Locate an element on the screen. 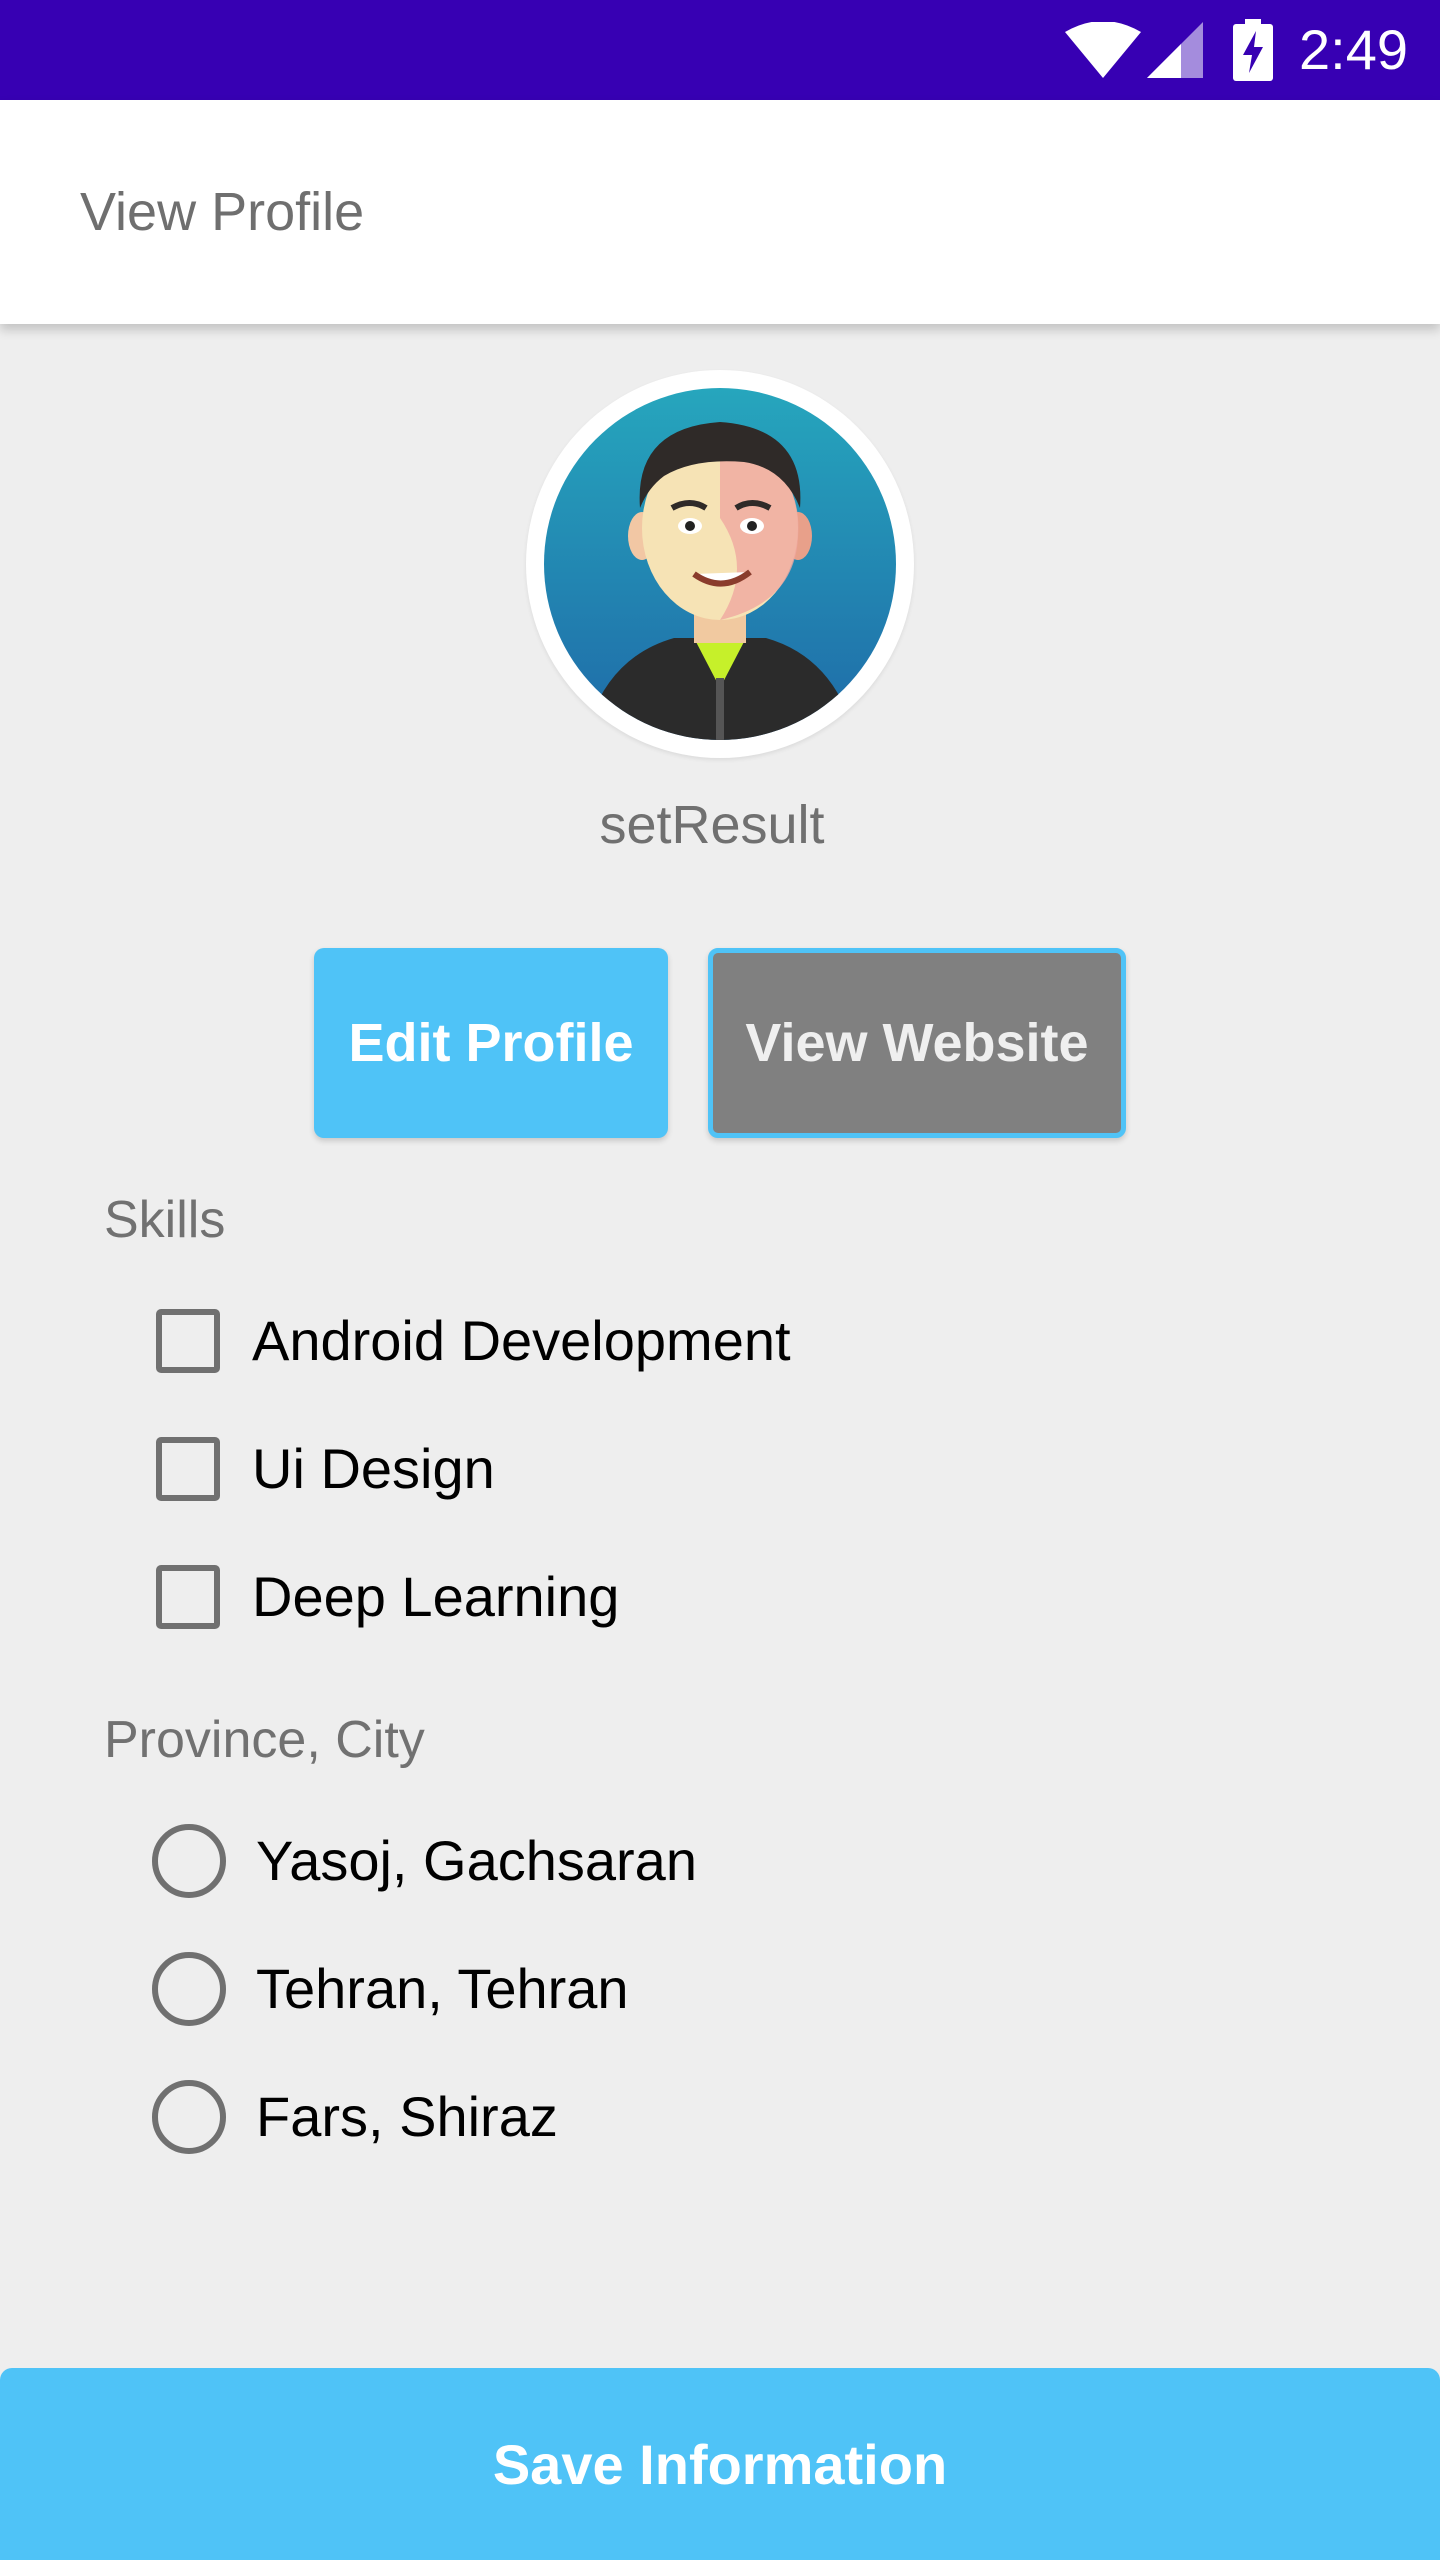 The height and width of the screenshot is (2560, 1440). username: setResult is located at coordinates (712, 825).